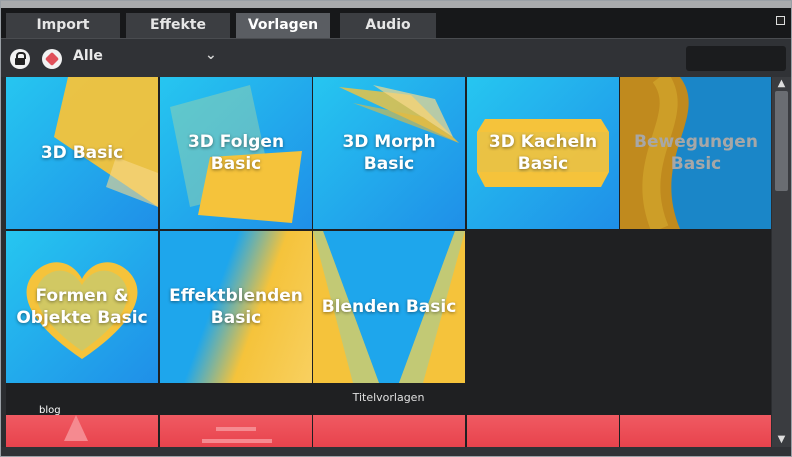 The width and height of the screenshot is (792, 457). Describe the element at coordinates (20, 59) in the screenshot. I see `lock-icon` at that location.